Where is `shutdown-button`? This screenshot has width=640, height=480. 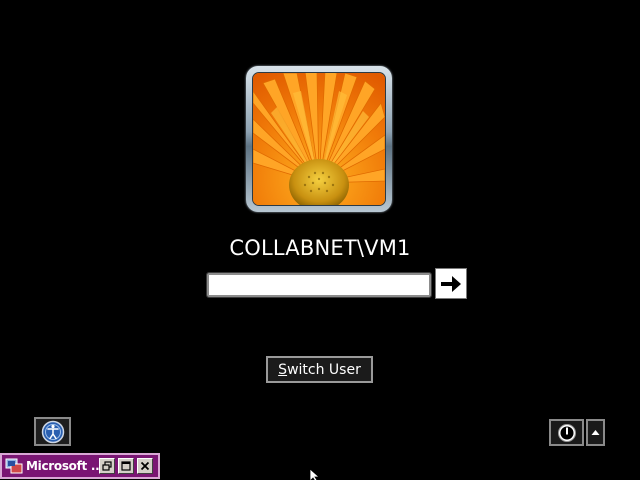
shutdown-button is located at coordinates (566, 432).